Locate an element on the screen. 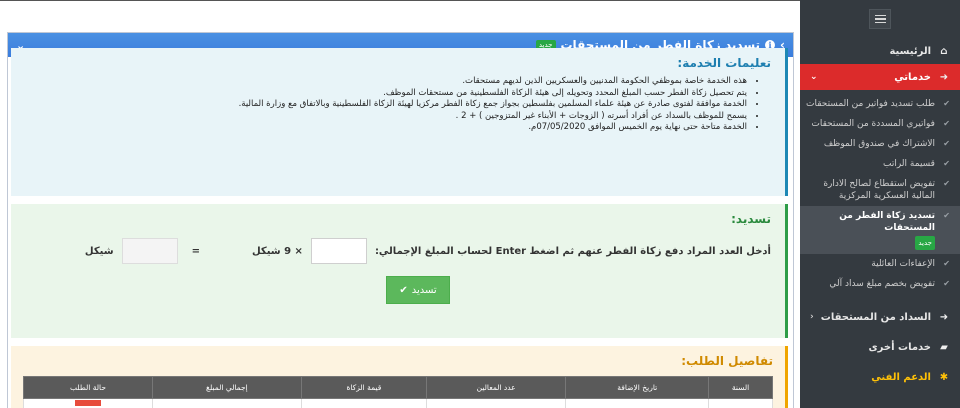  sidebar-item-label: تسديد زكاة الفطر من المستحقات is located at coordinates (887, 222).